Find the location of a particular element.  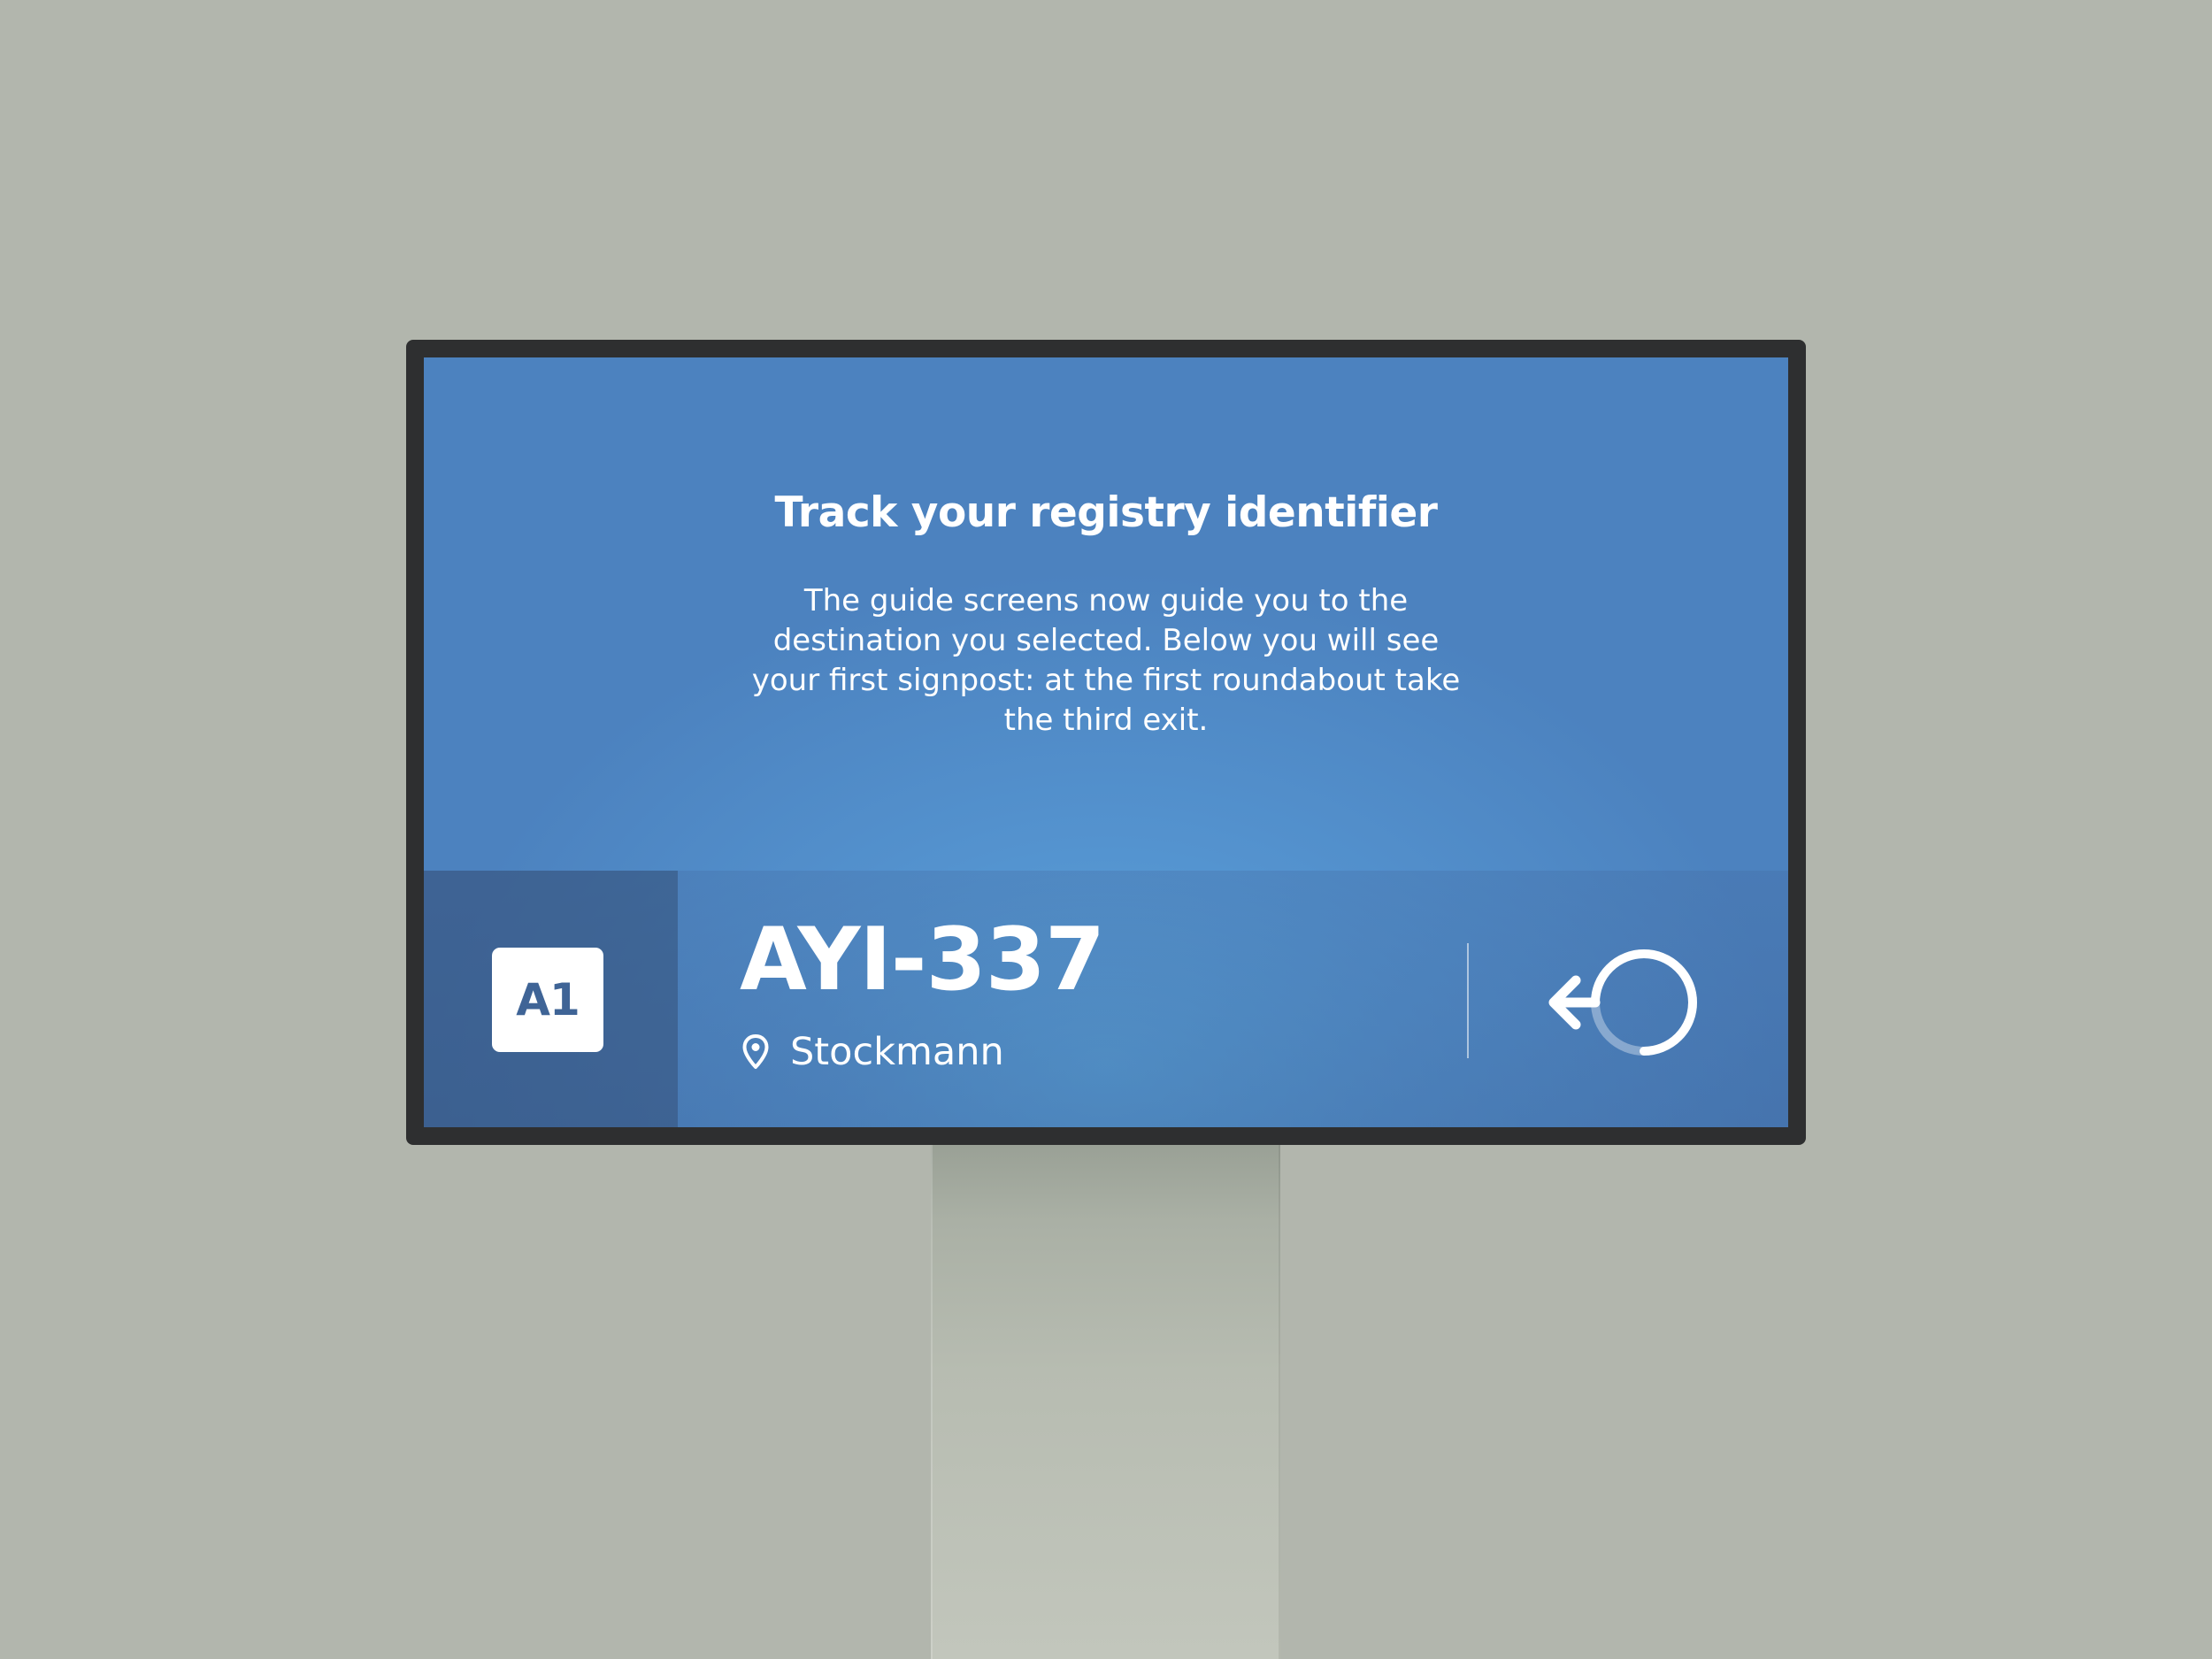

screen-heading: Track your registry identifier is located at coordinates (1106, 512).